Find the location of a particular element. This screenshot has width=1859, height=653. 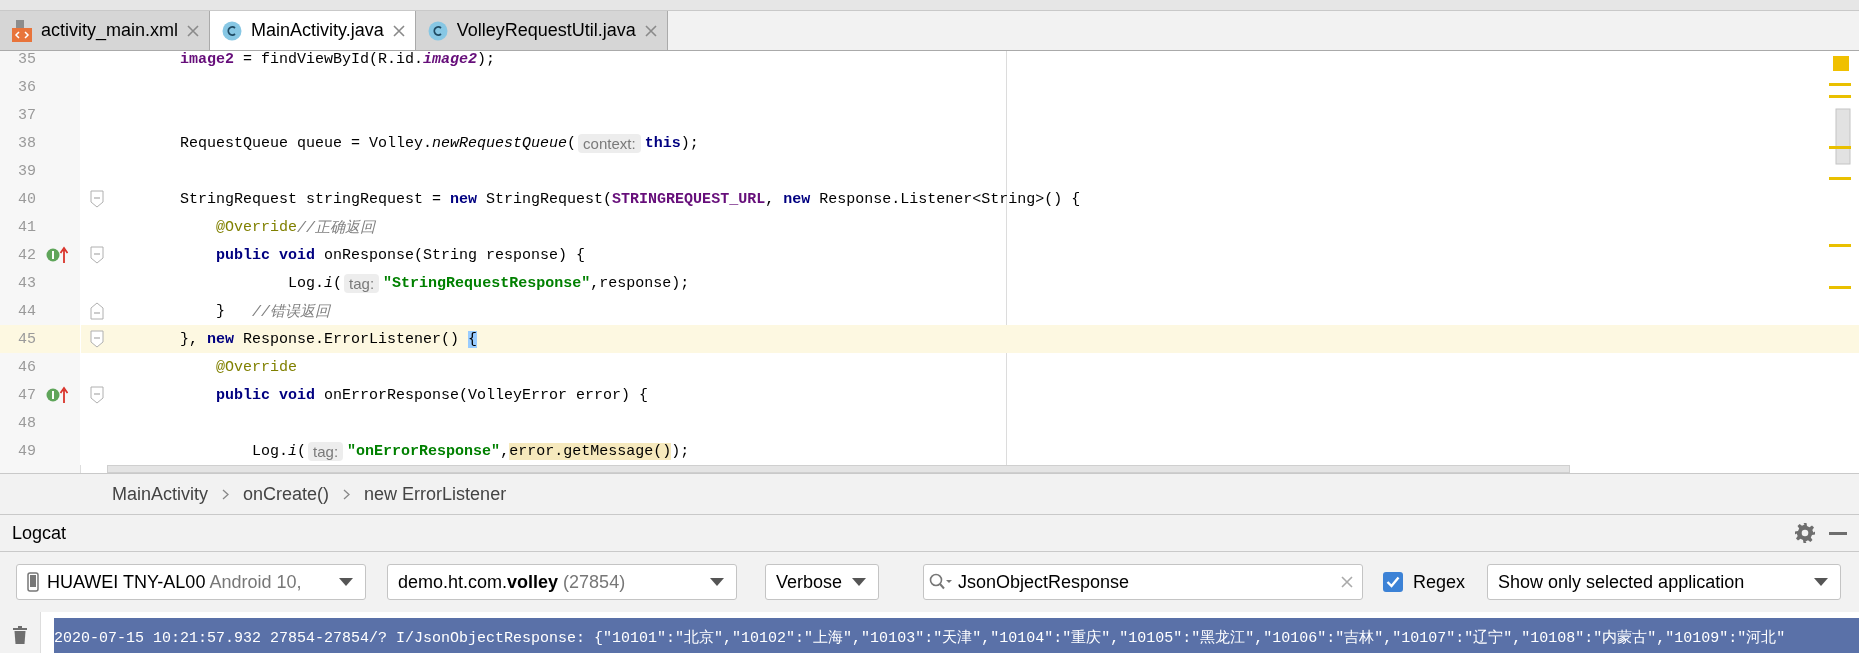

search-field: JsonObjectResponse is located at coordinates (1143, 582).